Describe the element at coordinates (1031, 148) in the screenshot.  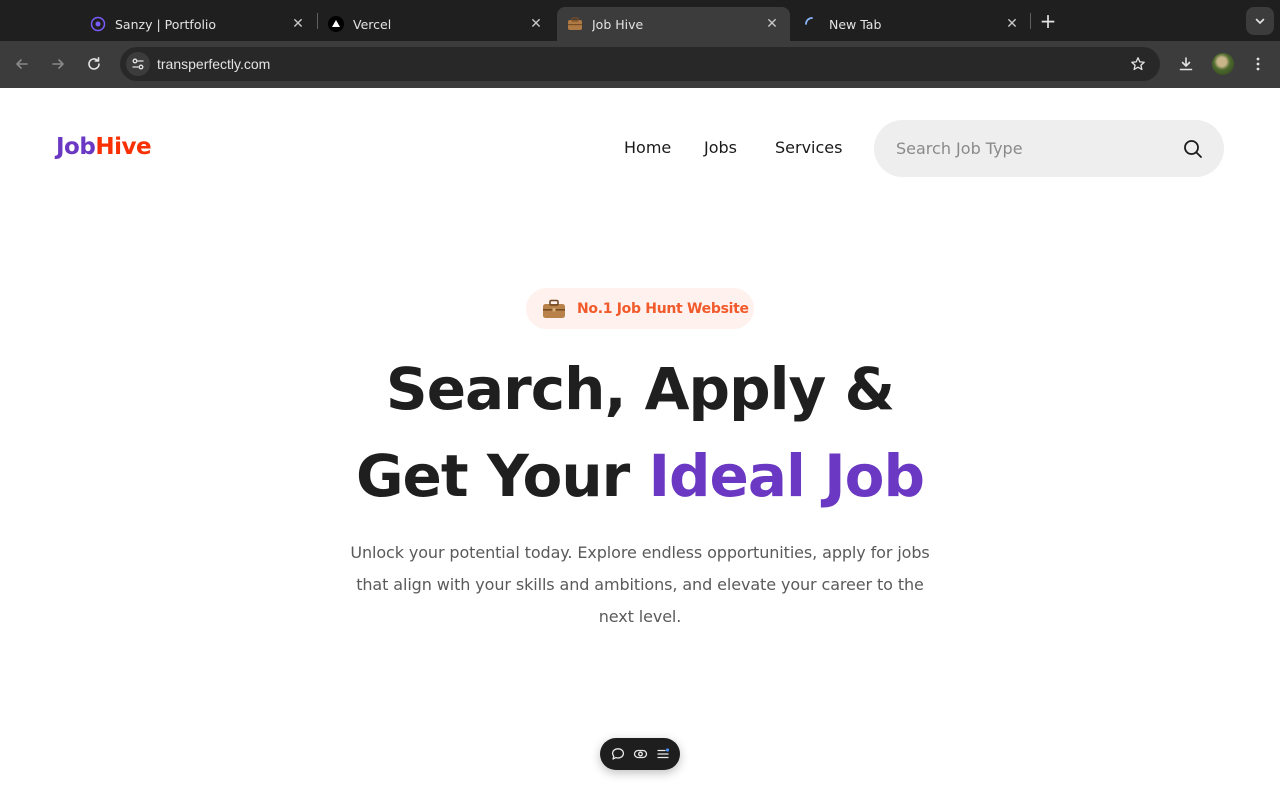
I see `search-input` at that location.